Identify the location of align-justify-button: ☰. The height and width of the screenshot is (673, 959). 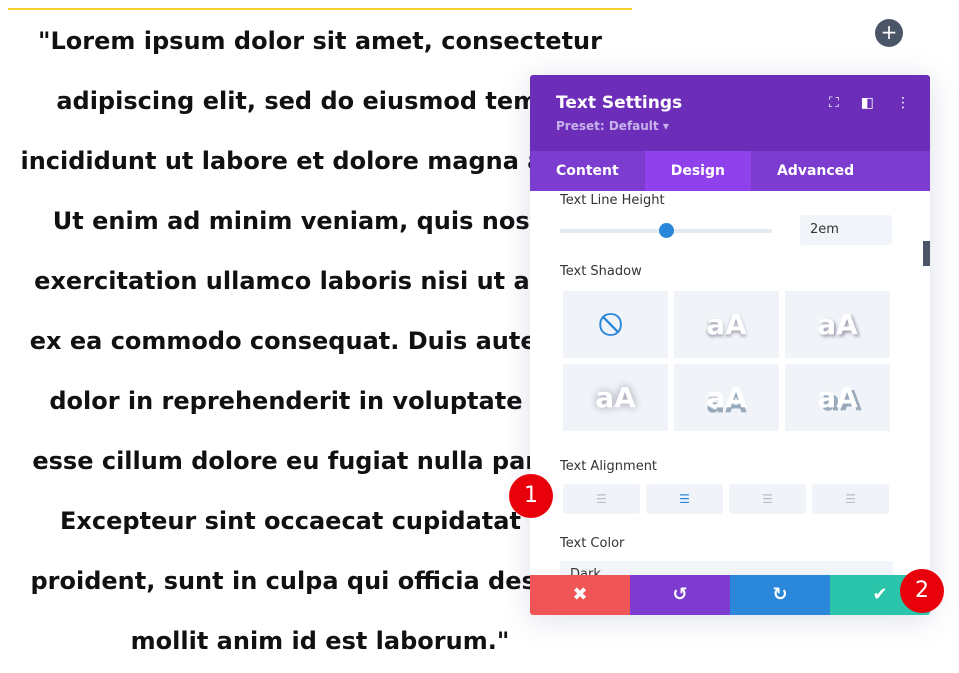
(850, 499).